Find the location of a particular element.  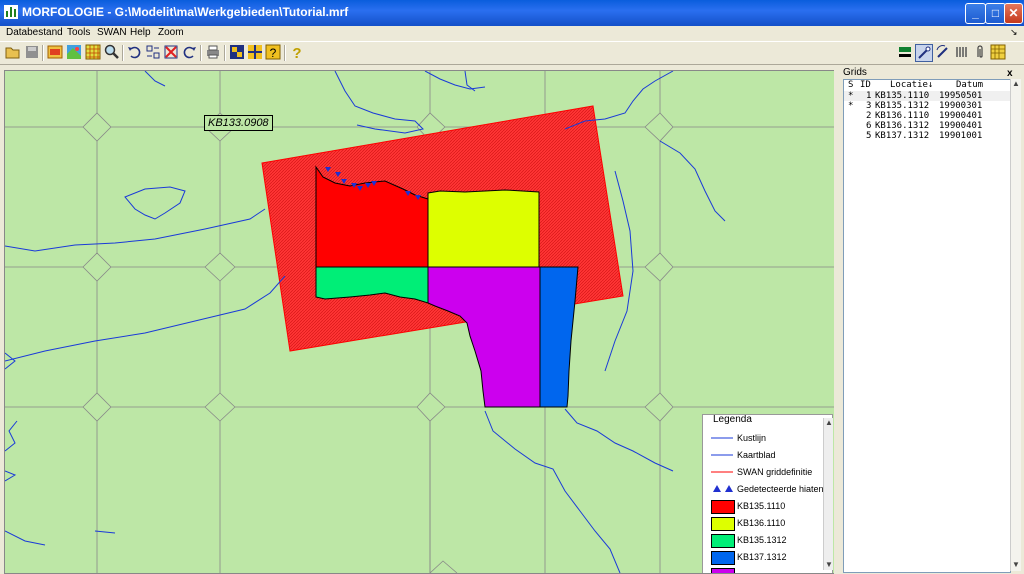

column-header-locatie: Locatie↓ is located at coordinates (911, 85).